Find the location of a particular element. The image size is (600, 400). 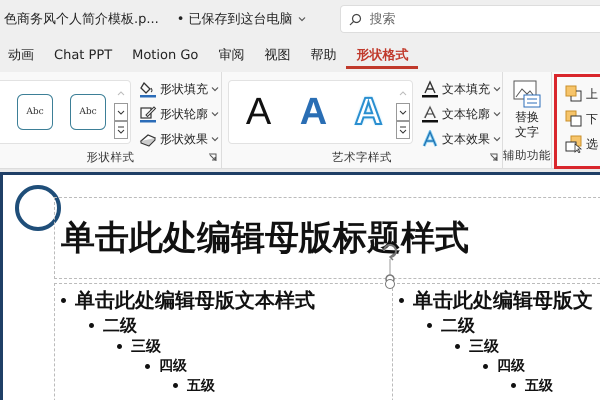

text-fill-icon is located at coordinates (430, 89).